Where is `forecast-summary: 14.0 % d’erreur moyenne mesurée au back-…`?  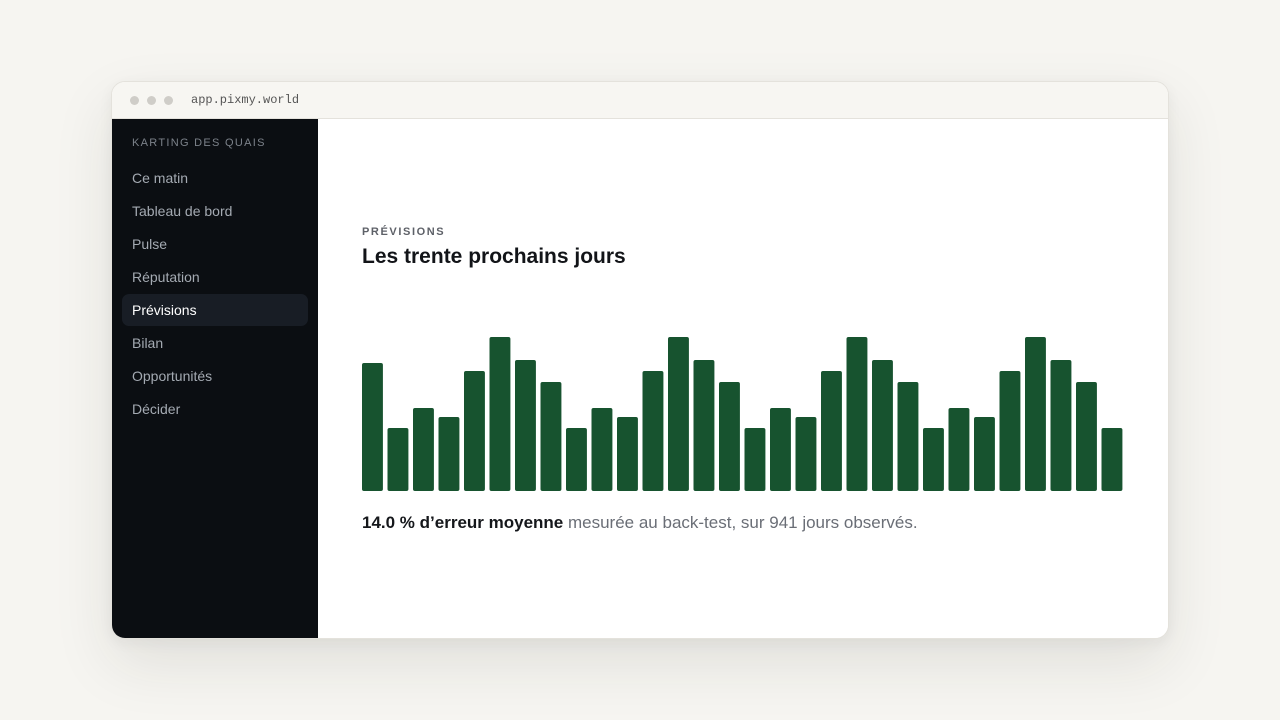 forecast-summary: 14.0 % d’erreur moyenne mesurée au back-… is located at coordinates (640, 523).